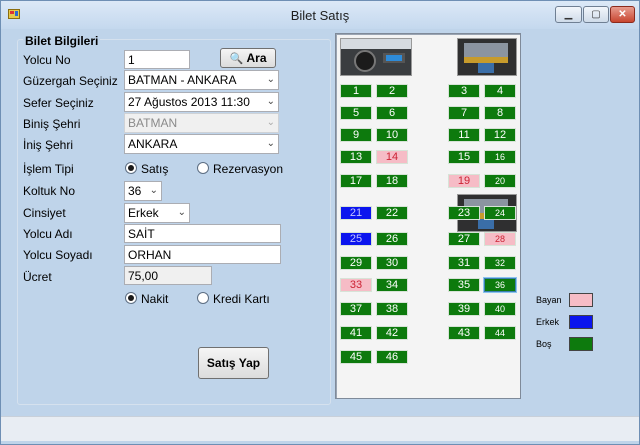 The width and height of the screenshot is (640, 445). I want to click on seat-43: 43, so click(464, 333).